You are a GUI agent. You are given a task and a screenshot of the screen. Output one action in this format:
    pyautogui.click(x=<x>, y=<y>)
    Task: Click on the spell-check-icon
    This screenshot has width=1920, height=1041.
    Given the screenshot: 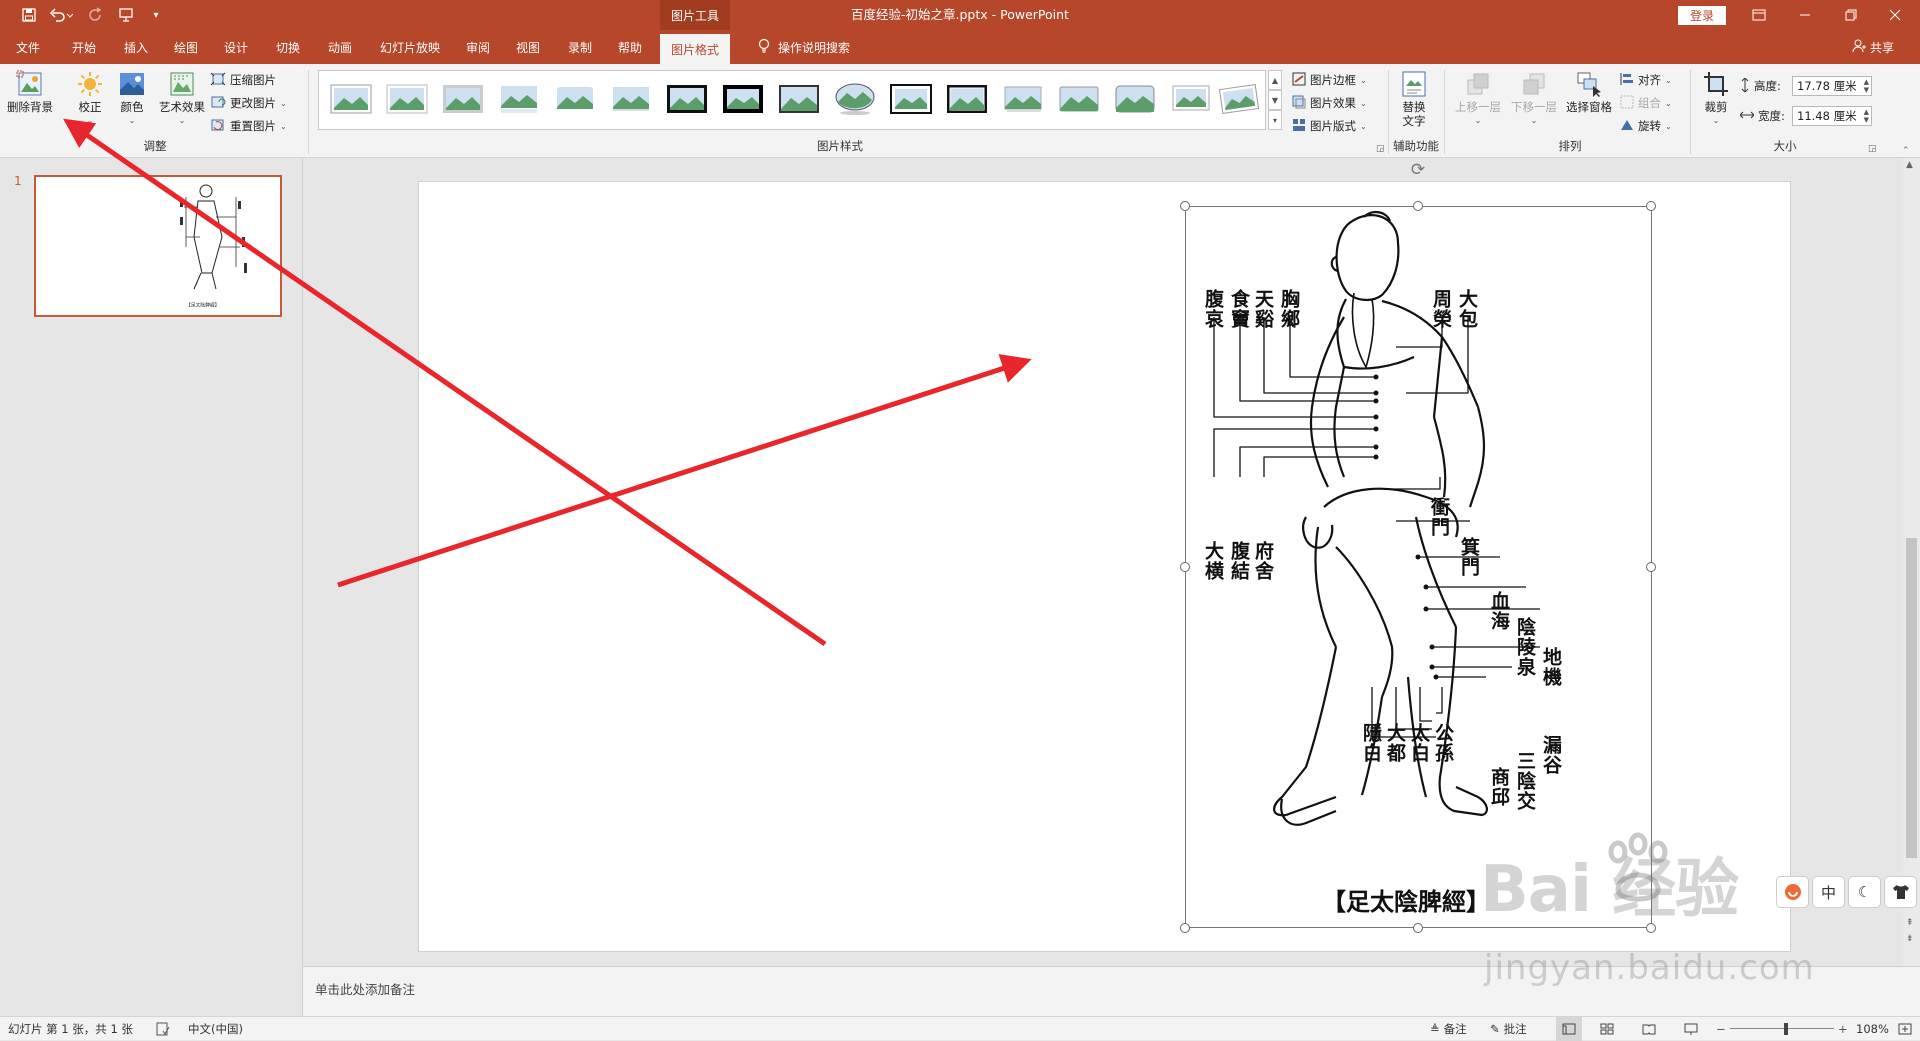 What is the action you would take?
    pyautogui.click(x=163, y=1029)
    